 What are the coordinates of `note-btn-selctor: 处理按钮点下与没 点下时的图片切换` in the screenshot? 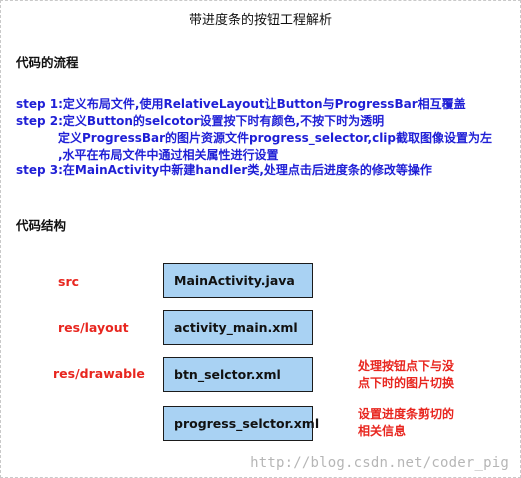 It's located at (406, 375).